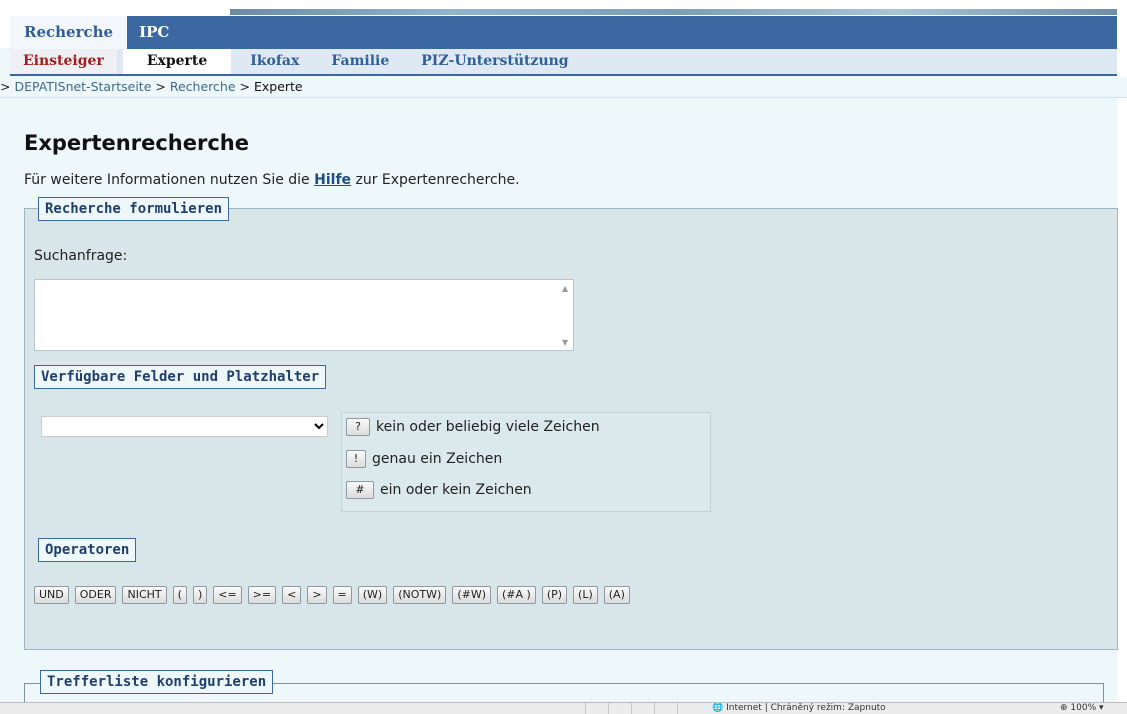  Describe the element at coordinates (516, 595) in the screenshot. I see `operator-hash-a-button: (#A )` at that location.